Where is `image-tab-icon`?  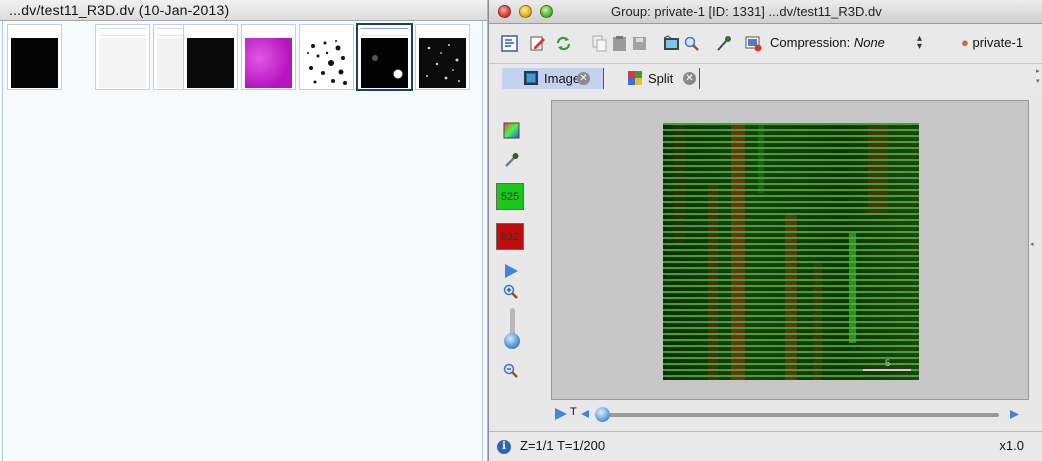 image-tab-icon is located at coordinates (531, 78).